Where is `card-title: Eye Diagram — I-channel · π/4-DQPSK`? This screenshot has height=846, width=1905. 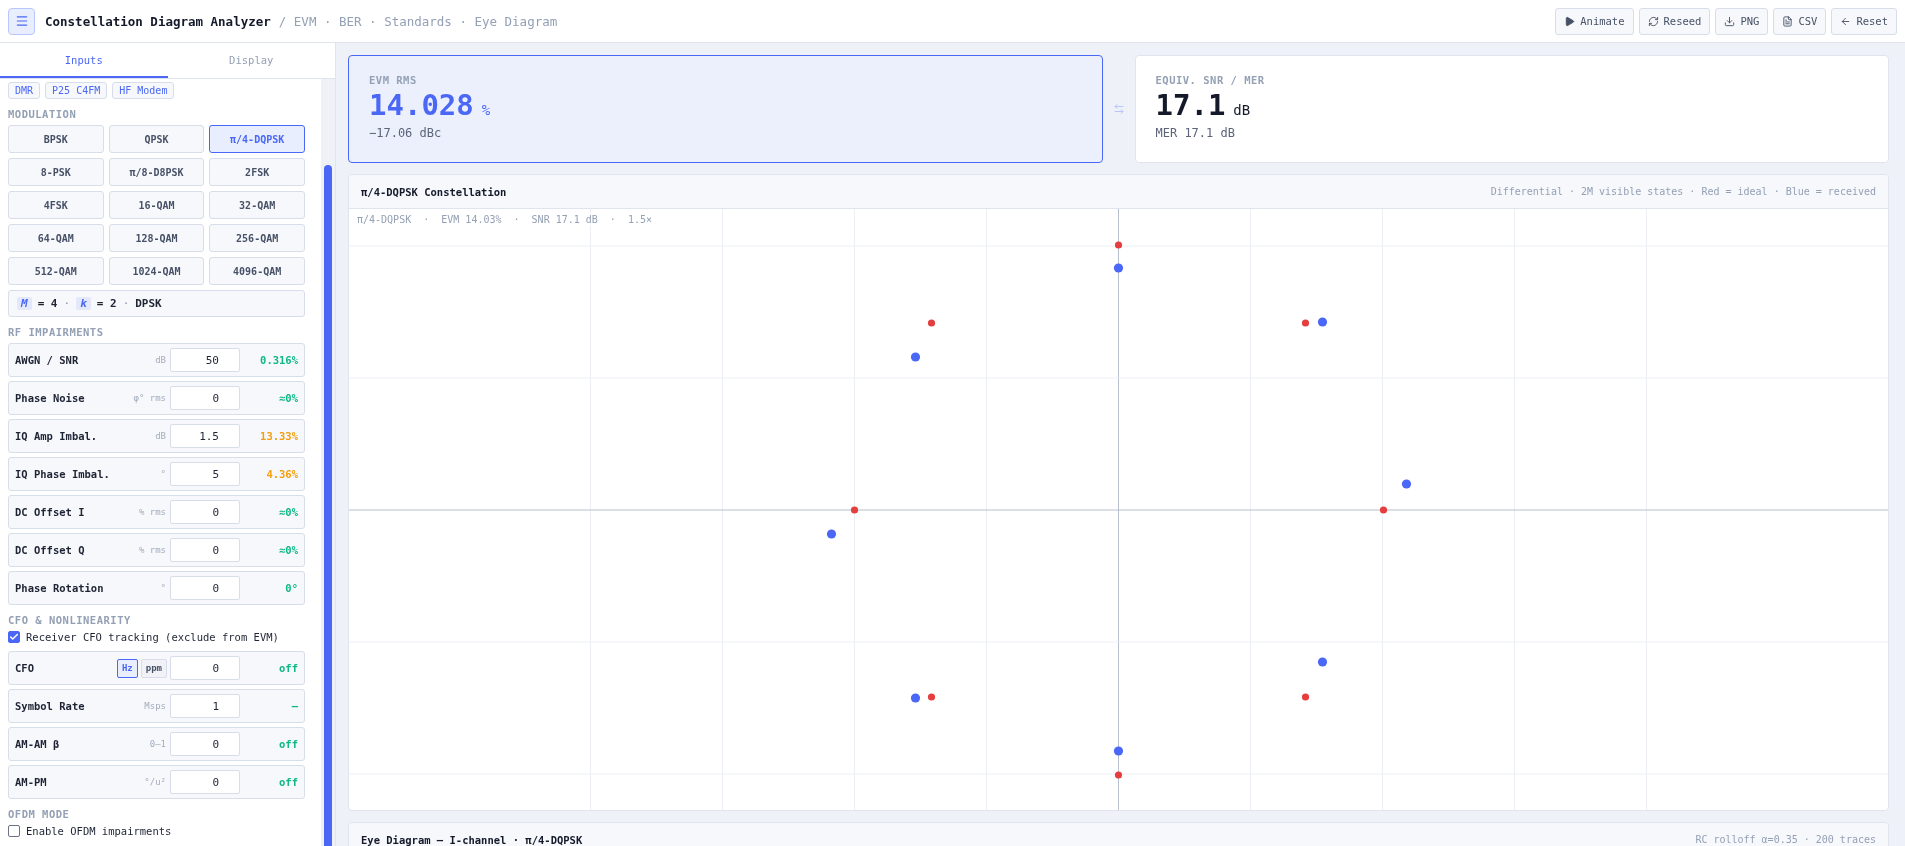 card-title: Eye Diagram — I-channel · π/4-DQPSK is located at coordinates (472, 839).